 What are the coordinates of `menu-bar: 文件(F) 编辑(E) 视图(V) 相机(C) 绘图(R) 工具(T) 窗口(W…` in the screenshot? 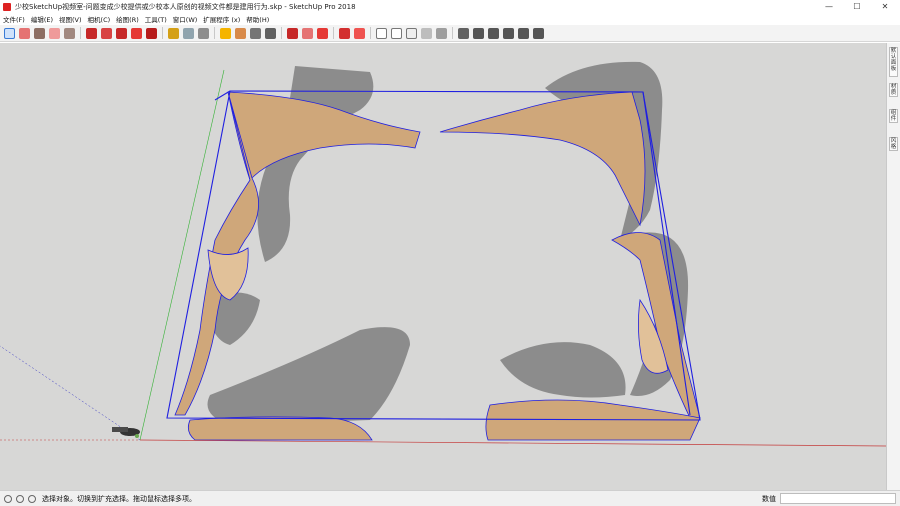 It's located at (450, 19).